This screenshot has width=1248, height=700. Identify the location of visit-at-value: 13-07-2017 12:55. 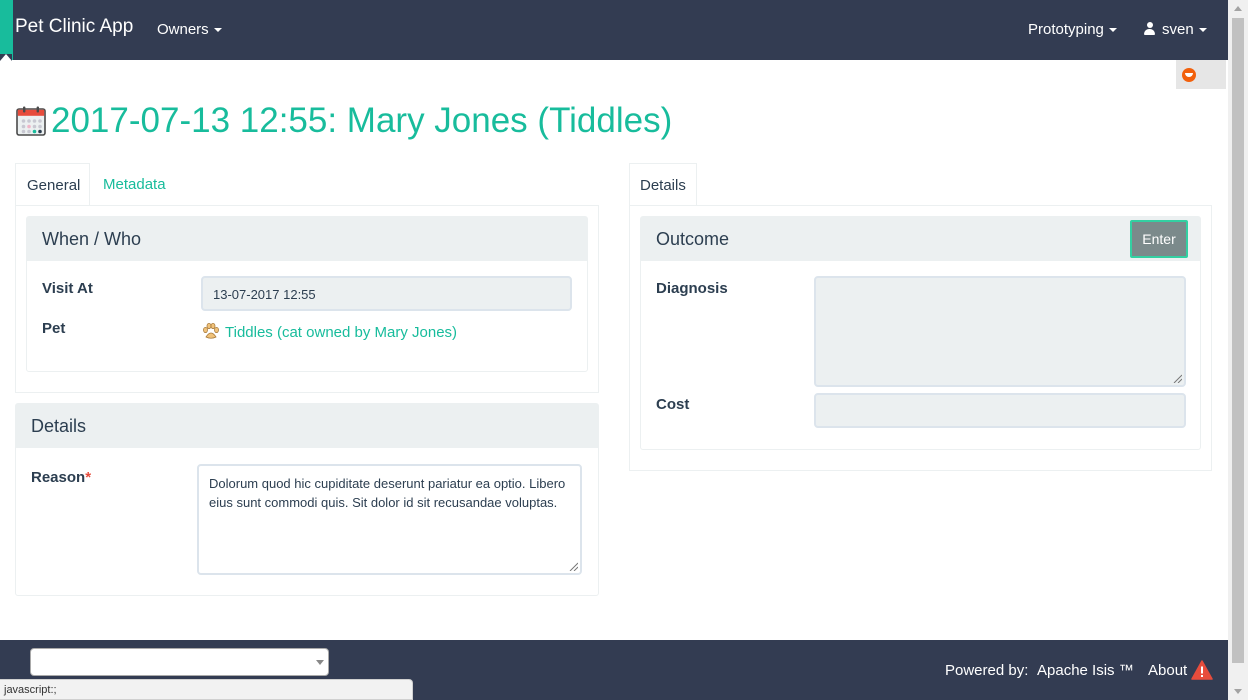
(264, 294).